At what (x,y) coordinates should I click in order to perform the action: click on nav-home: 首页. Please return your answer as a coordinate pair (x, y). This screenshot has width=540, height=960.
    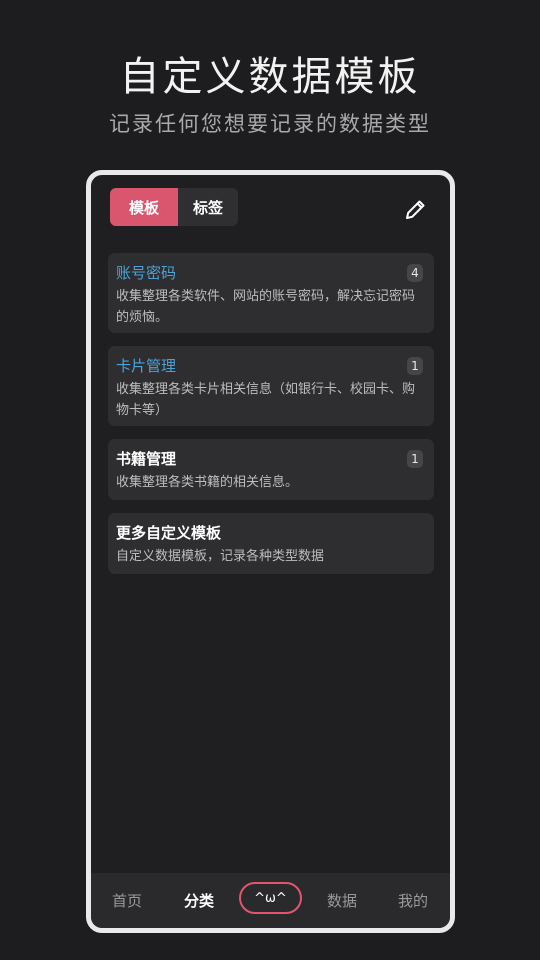
    Looking at the image, I should click on (127, 900).